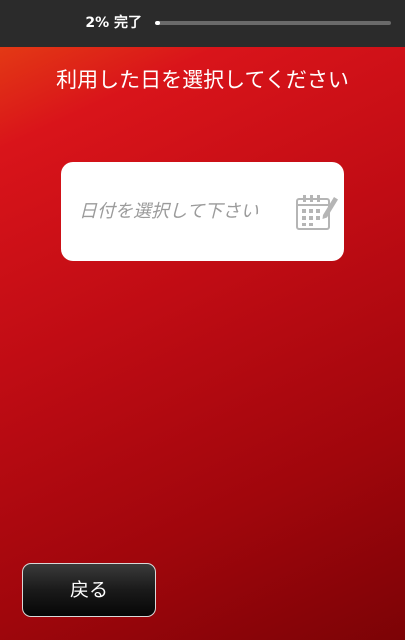 This screenshot has height=640, width=405. I want to click on date-placeholder: 日付を選択して下さい, so click(169, 211).